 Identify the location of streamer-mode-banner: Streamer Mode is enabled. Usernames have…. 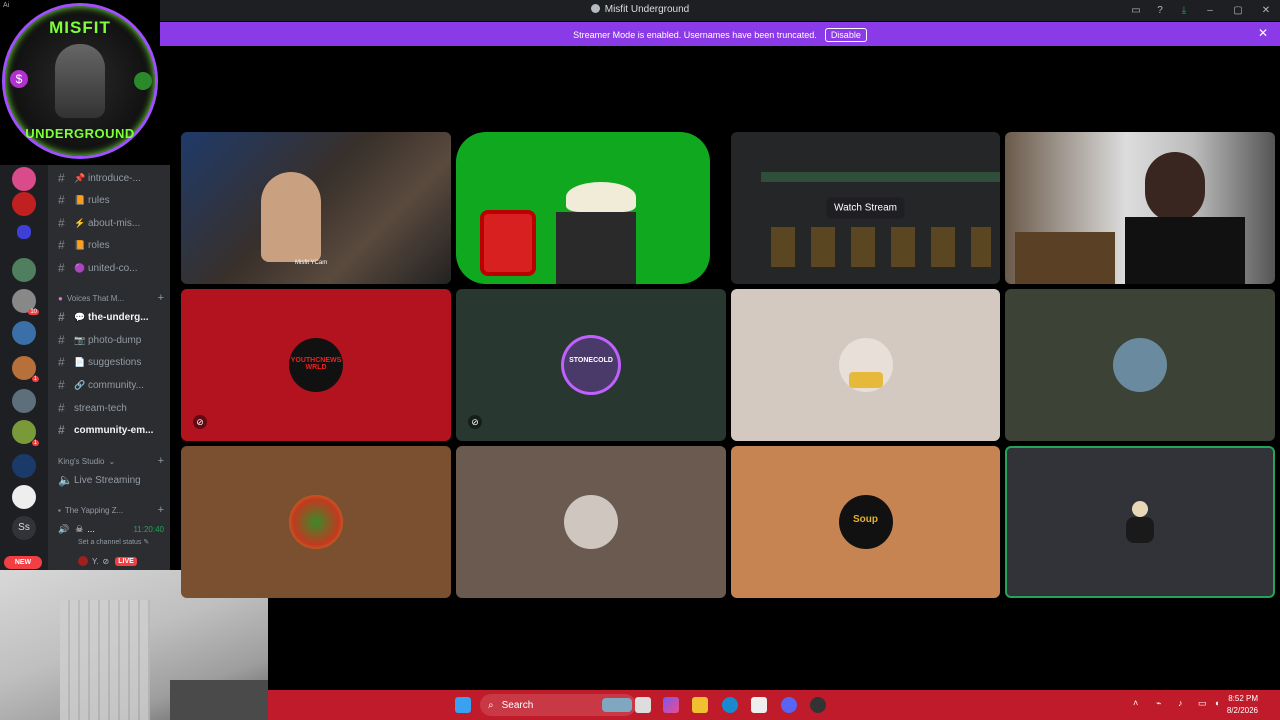
(720, 34).